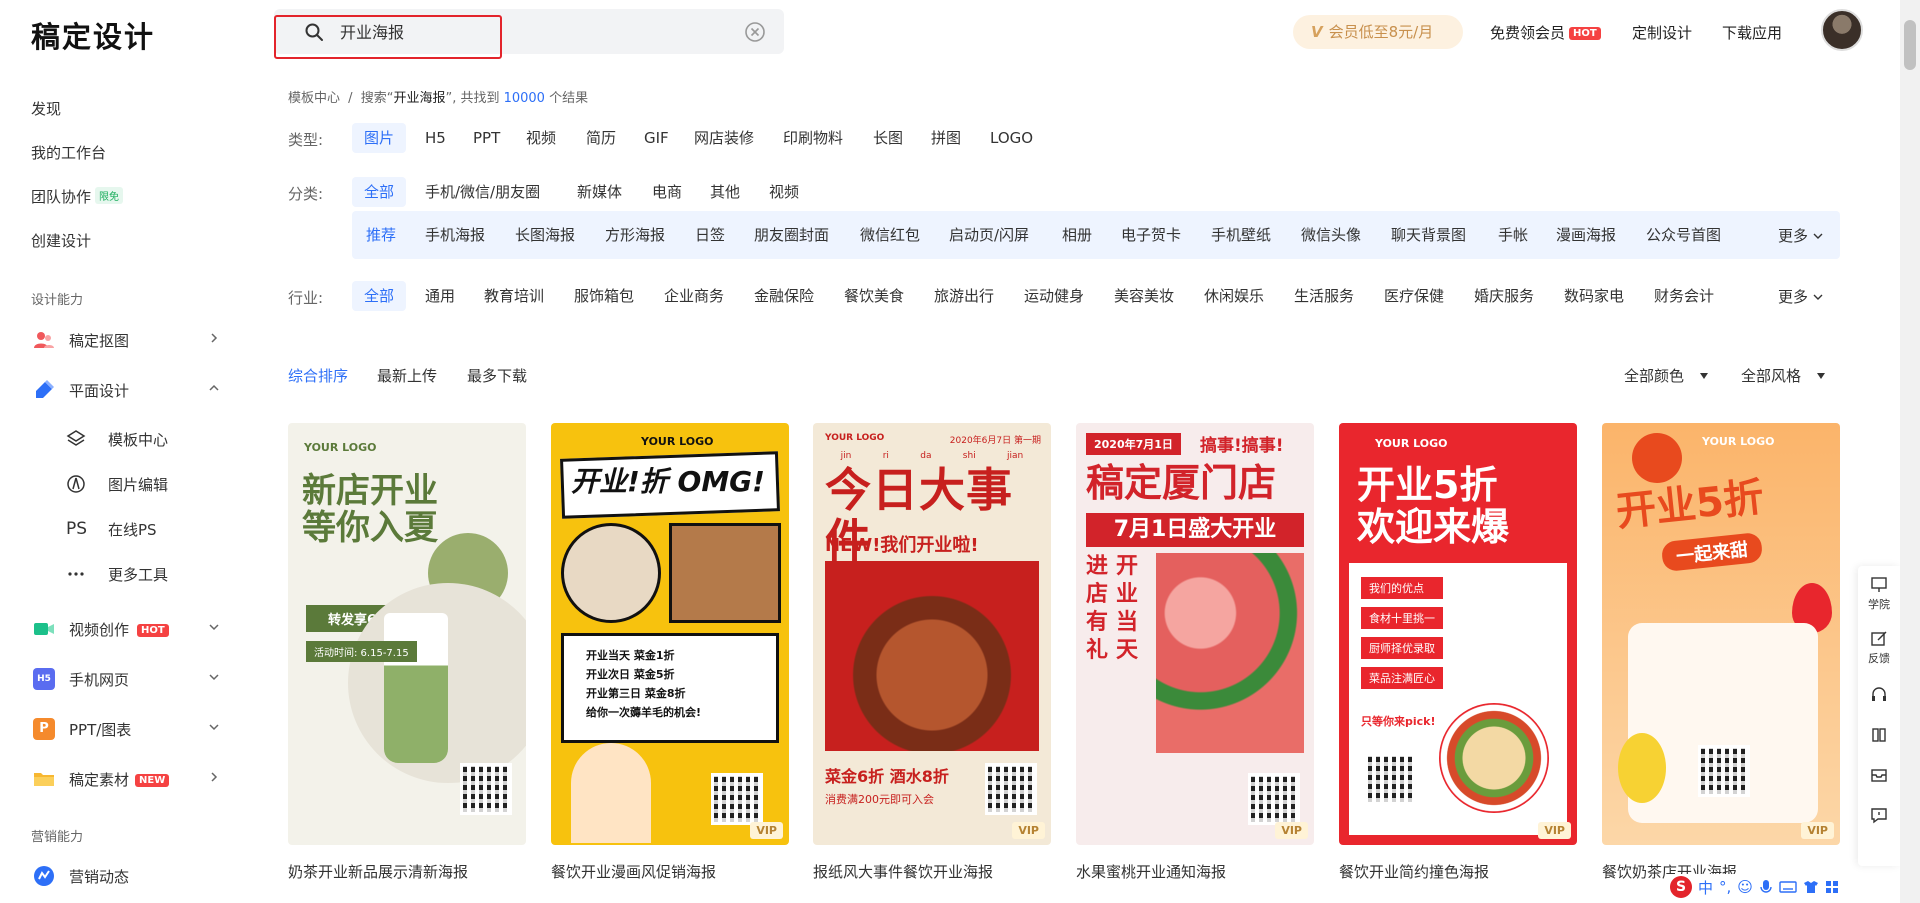 The width and height of the screenshot is (1920, 903). What do you see at coordinates (1513, 235) in the screenshot?
I see `subcategory-chip: 手帐` at bounding box center [1513, 235].